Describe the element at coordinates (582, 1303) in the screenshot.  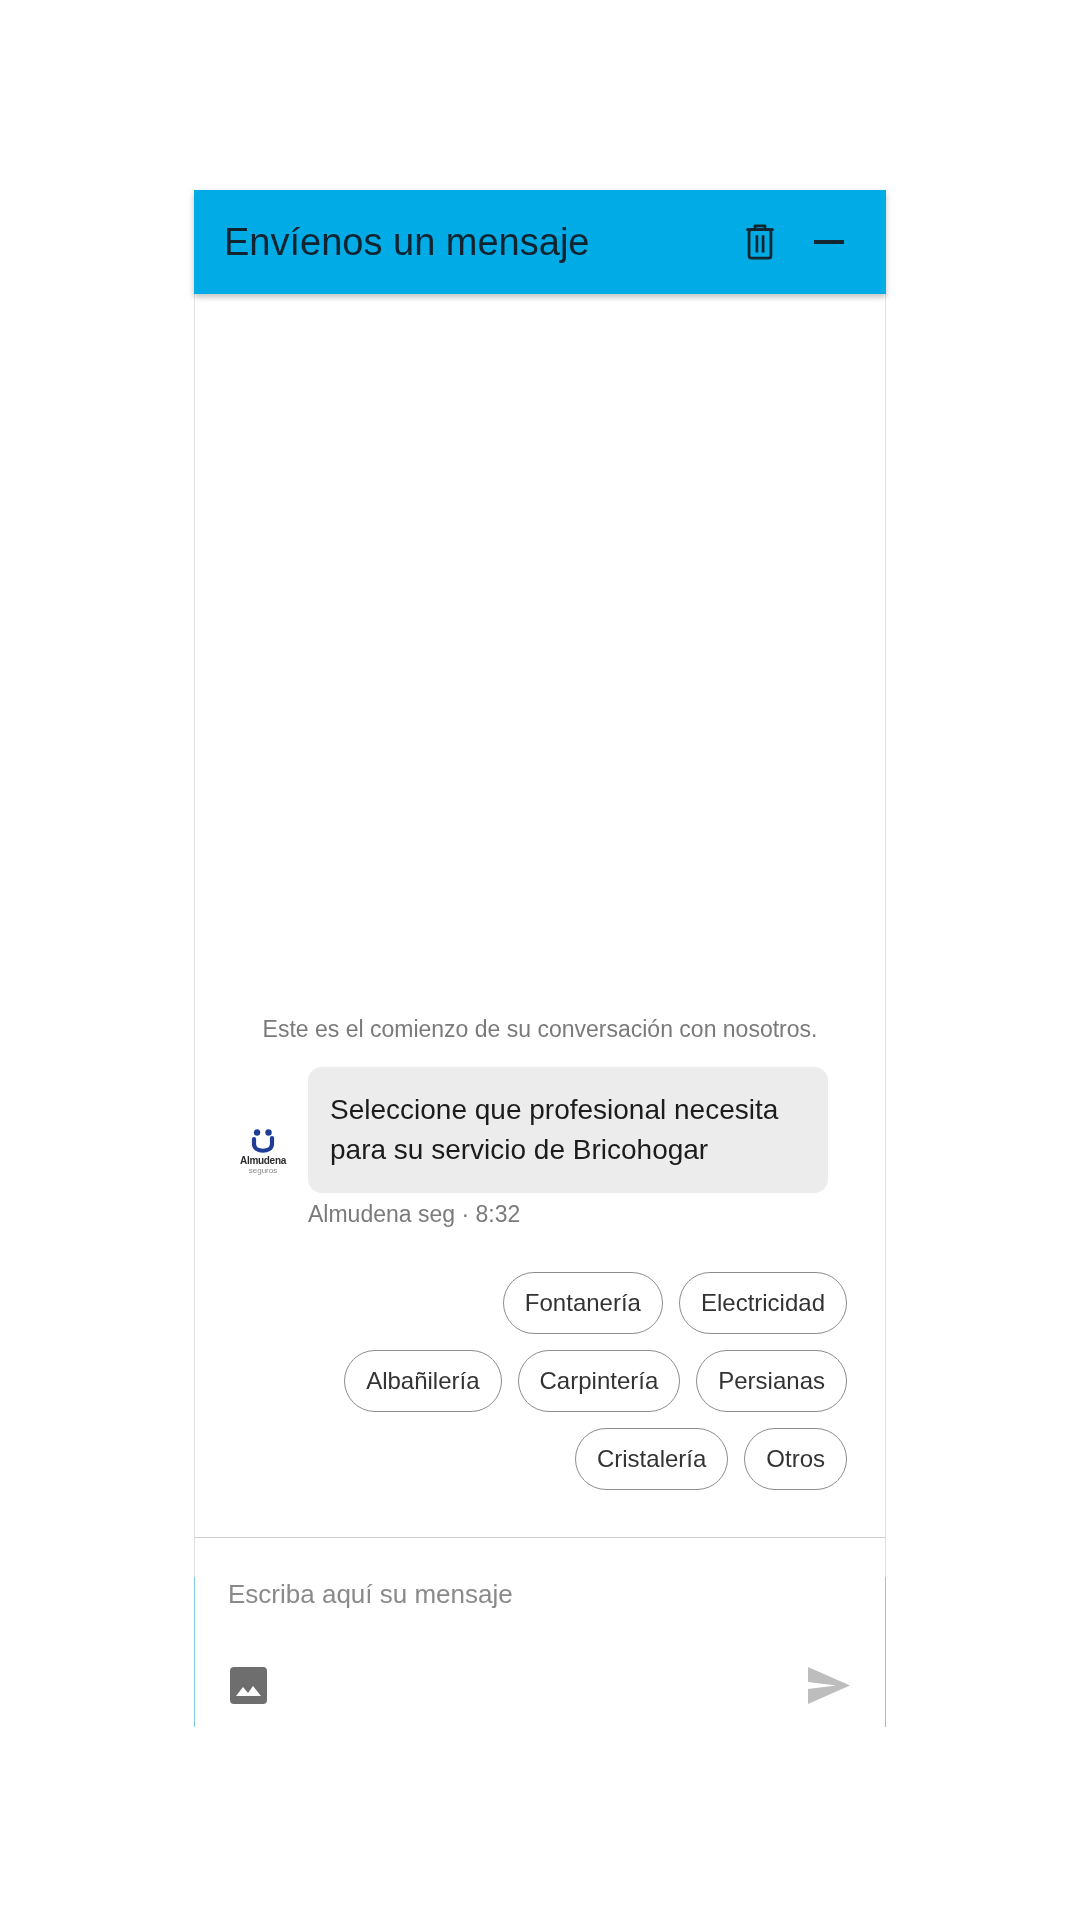
I see `quick-reply-chip: Fontanería` at that location.